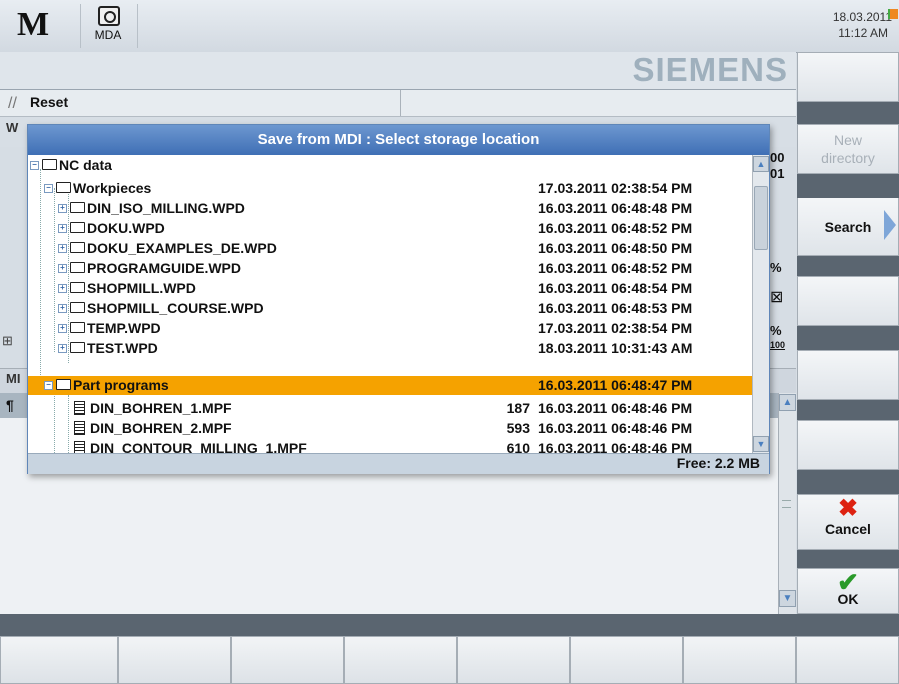 The width and height of the screenshot is (899, 684). What do you see at coordinates (848, 508) in the screenshot?
I see `cancel-x-icon: ✖` at bounding box center [848, 508].